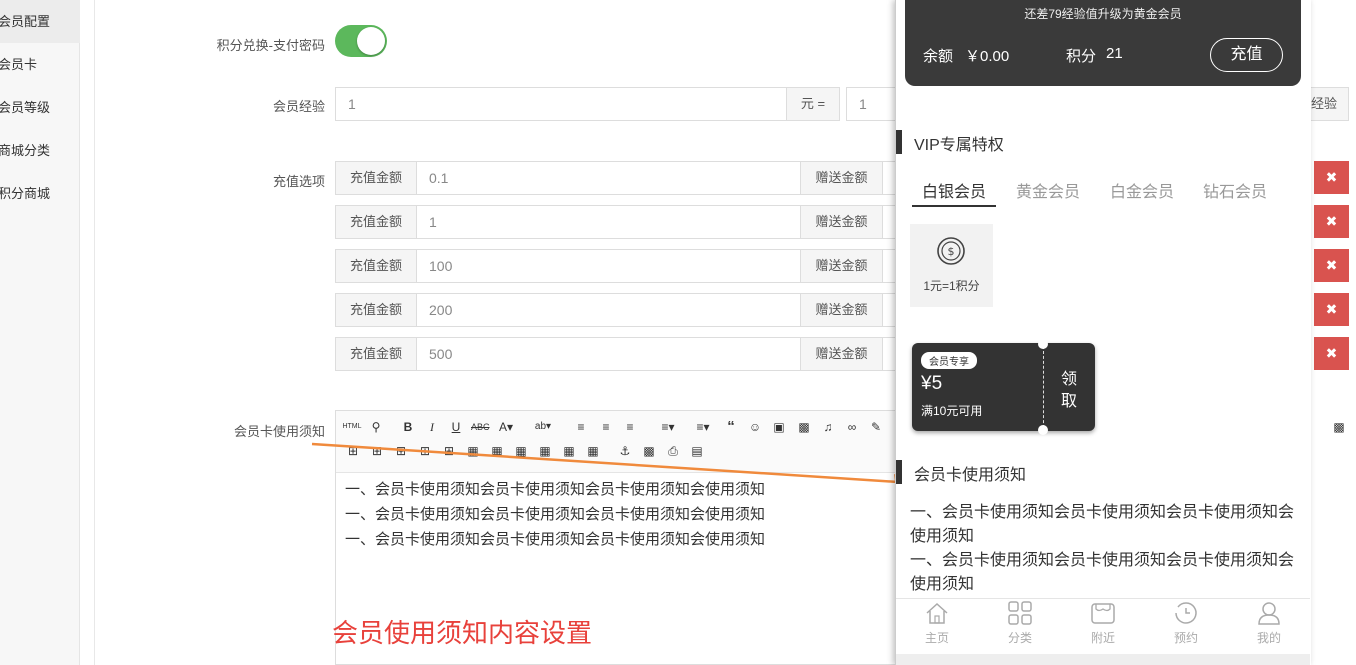 The image size is (1356, 665). What do you see at coordinates (1103, 43) in the screenshot?
I see `member-card: 还差79经验值升级为黄金会员 余额 ￥0.00 积分 21 充值` at bounding box center [1103, 43].